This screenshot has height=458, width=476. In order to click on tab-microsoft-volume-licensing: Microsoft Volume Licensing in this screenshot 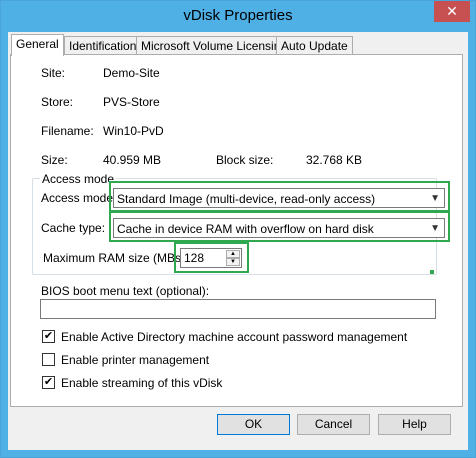, I will do `click(214, 45)`.